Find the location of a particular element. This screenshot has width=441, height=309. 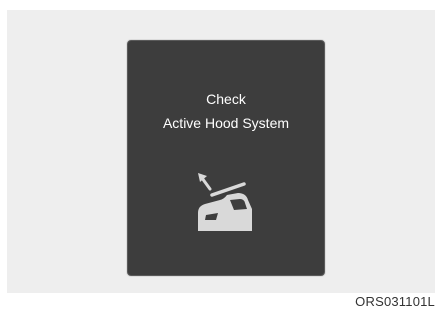

warning-title: Check is located at coordinates (226, 99).